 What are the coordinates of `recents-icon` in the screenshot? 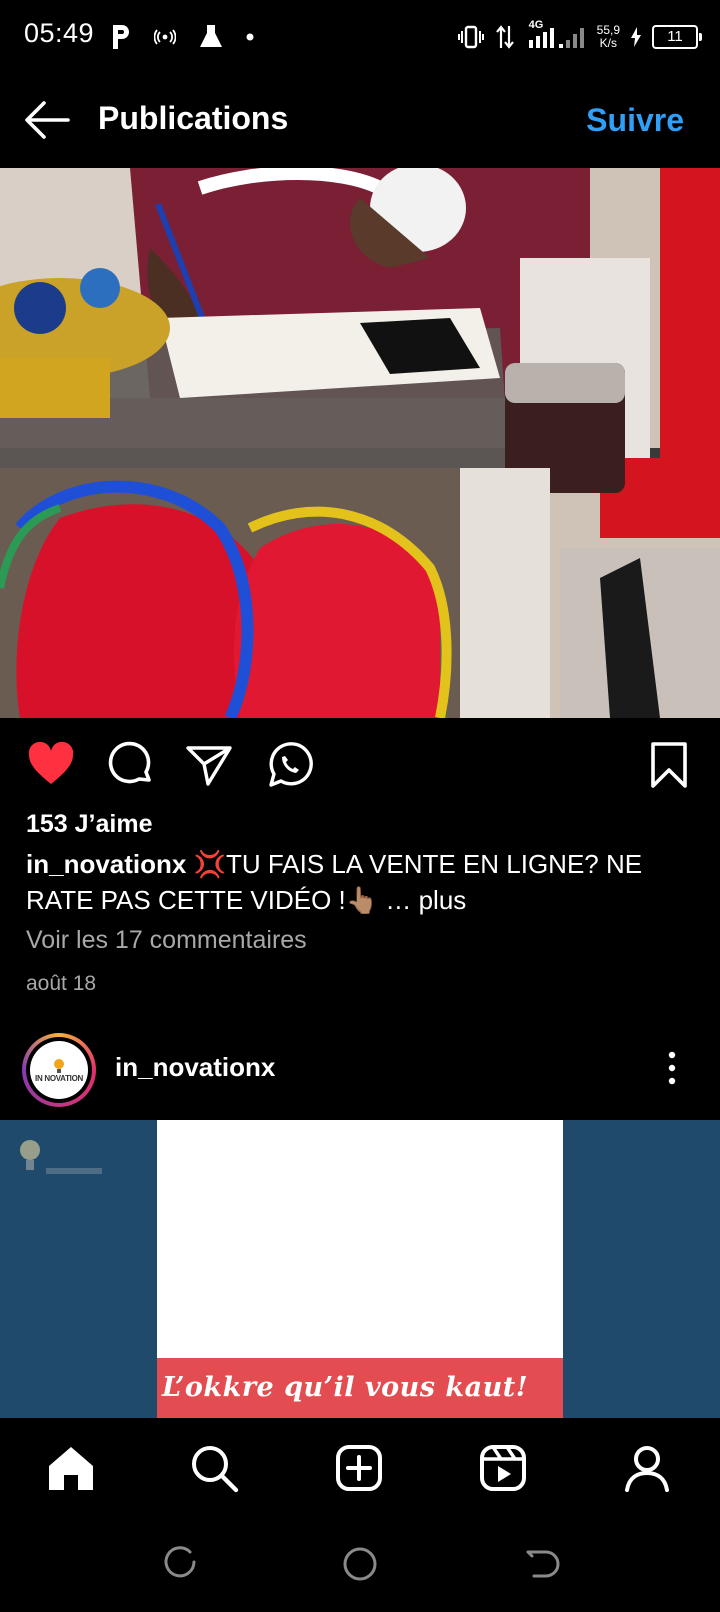 It's located at (180, 1562).